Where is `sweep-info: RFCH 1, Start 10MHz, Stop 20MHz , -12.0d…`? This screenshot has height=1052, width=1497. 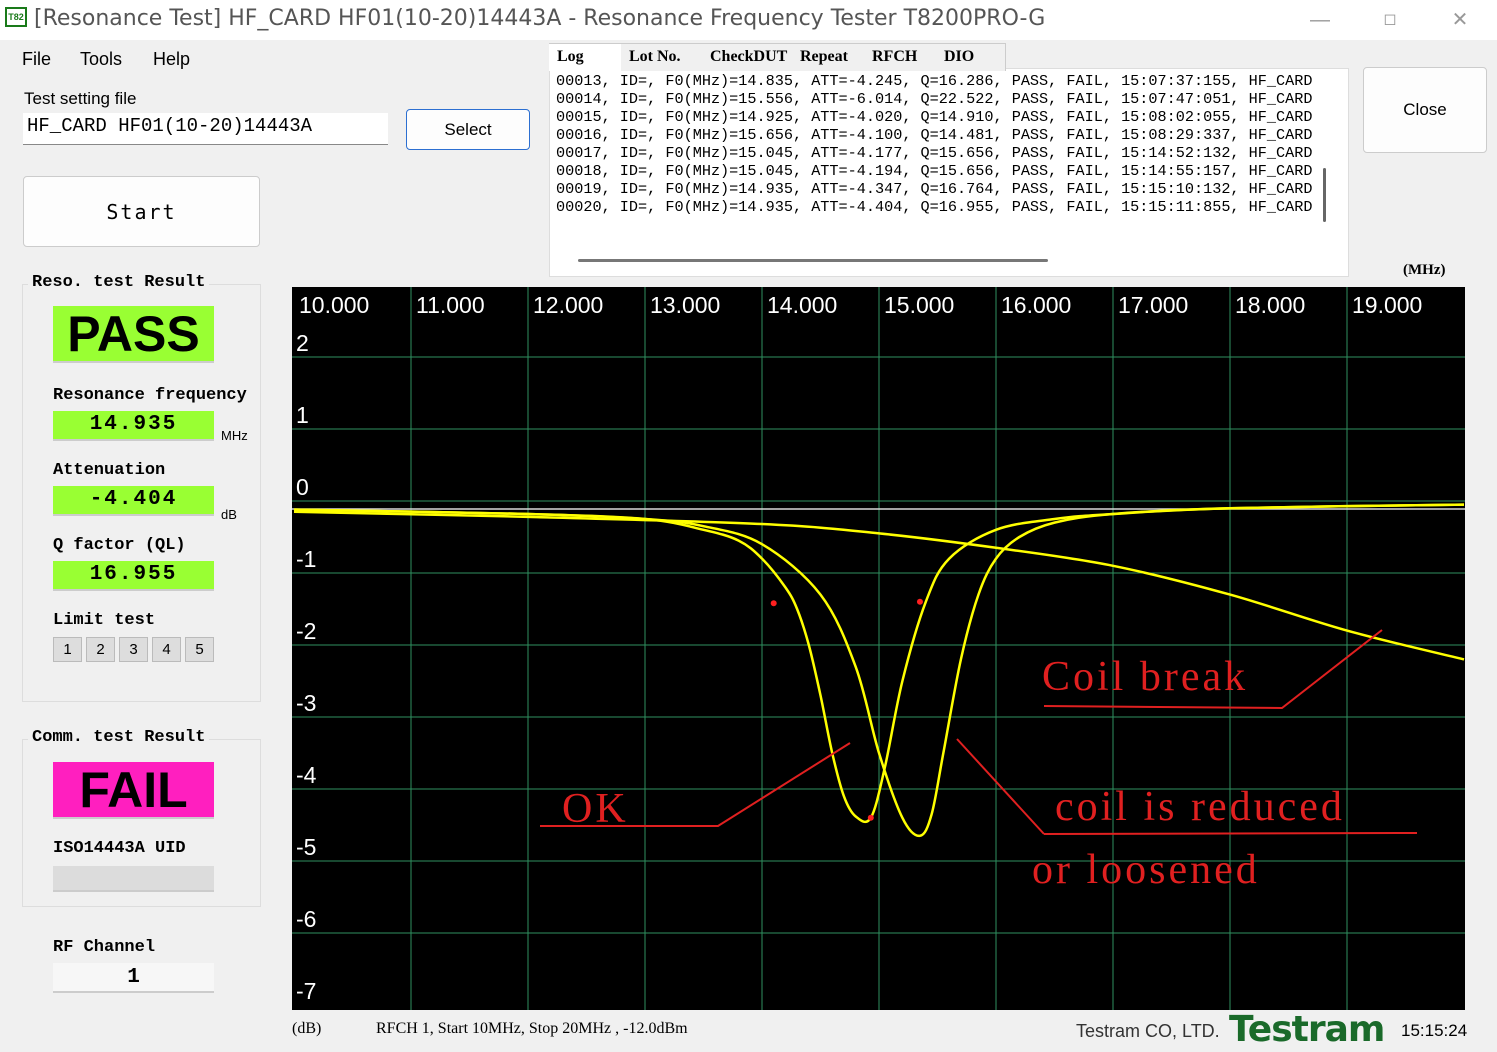
sweep-info: RFCH 1, Start 10MHz, Stop 20MHz , -12.0d… is located at coordinates (532, 1028).